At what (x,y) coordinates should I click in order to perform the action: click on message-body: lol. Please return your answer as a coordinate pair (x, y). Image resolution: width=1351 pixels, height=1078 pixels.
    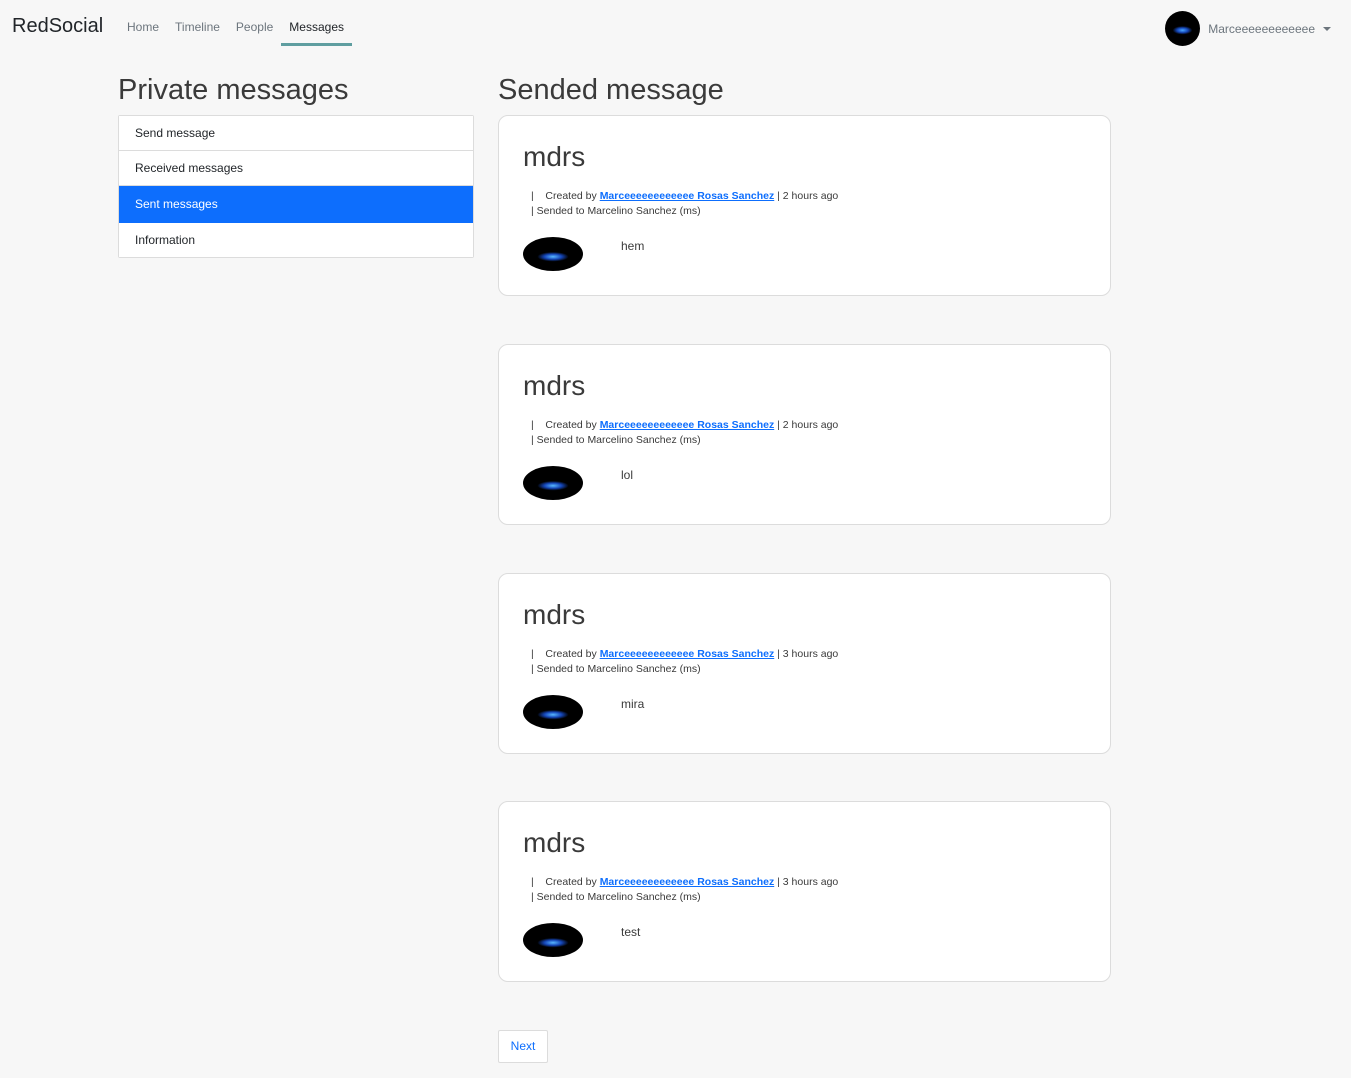
    Looking at the image, I should click on (627, 475).